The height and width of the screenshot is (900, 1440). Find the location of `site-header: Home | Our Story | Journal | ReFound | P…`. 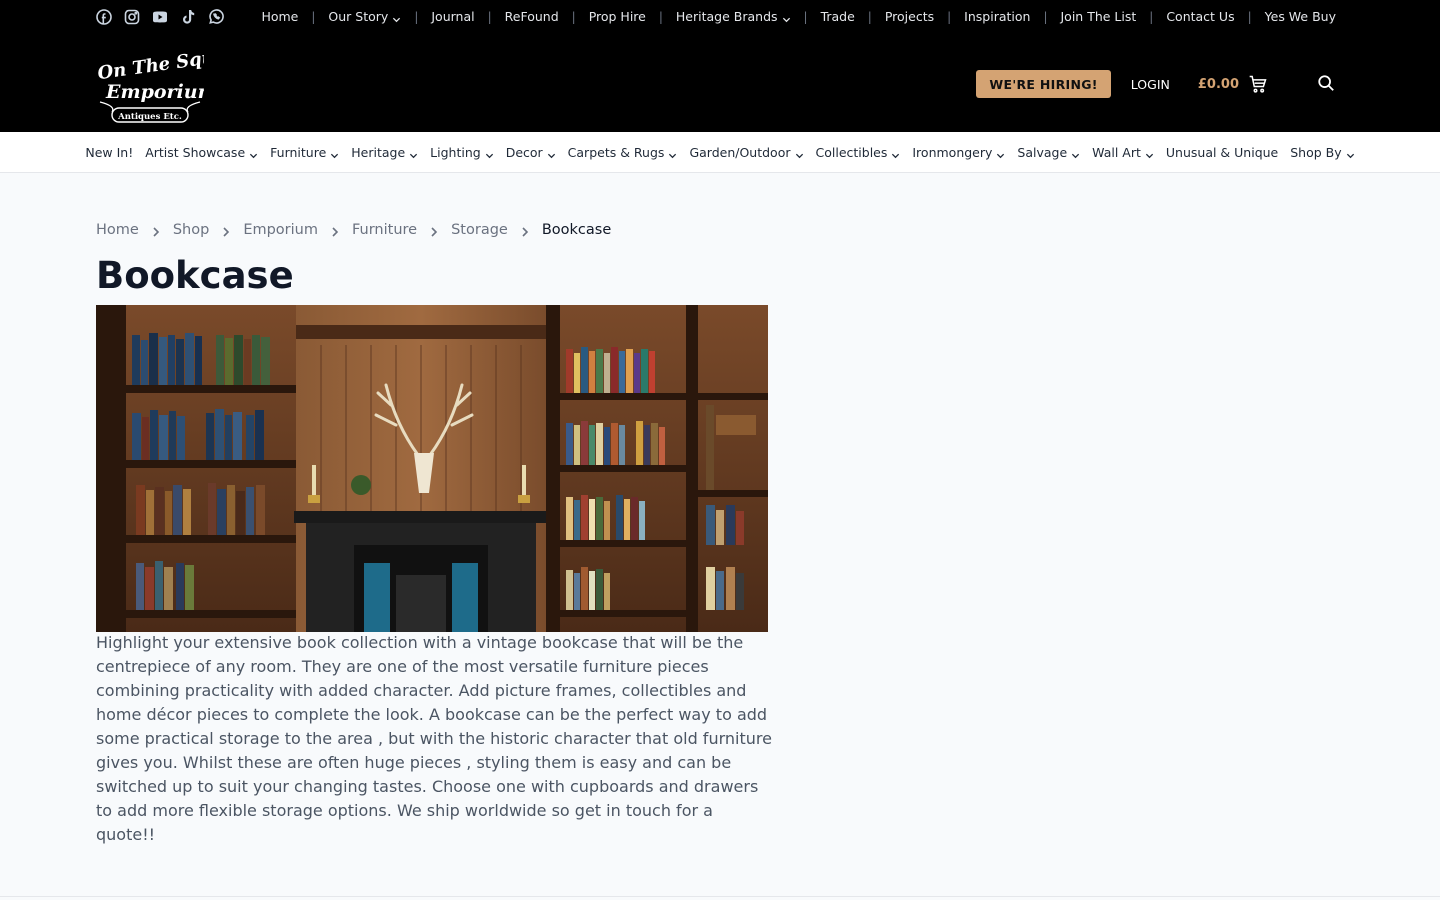

site-header: Home | Our Story | Journal | ReFound | P… is located at coordinates (720, 66).